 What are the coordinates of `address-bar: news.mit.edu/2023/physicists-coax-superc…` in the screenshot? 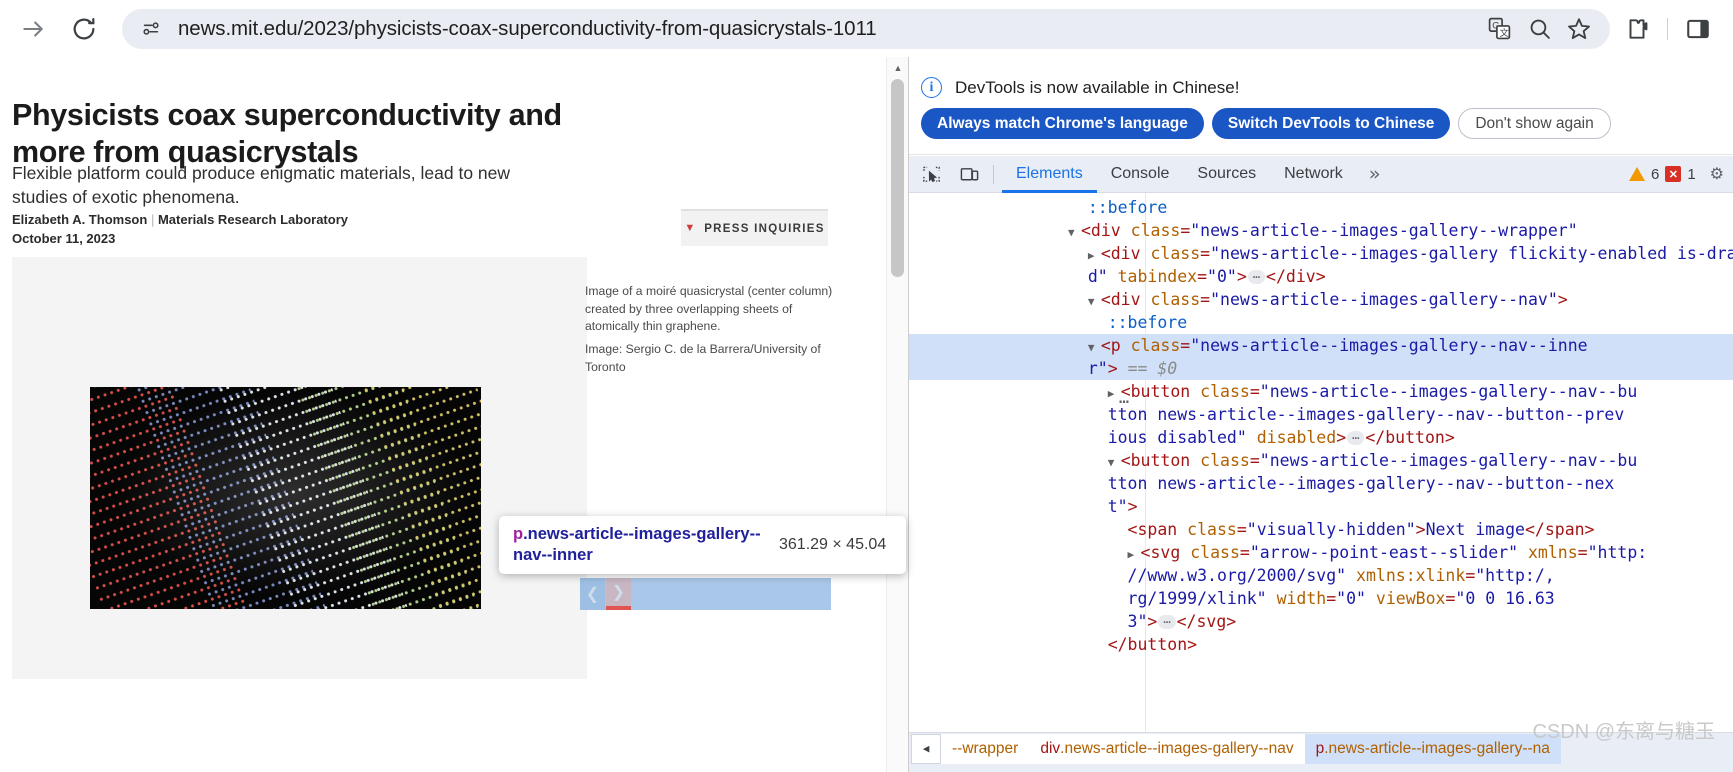 It's located at (866, 28).